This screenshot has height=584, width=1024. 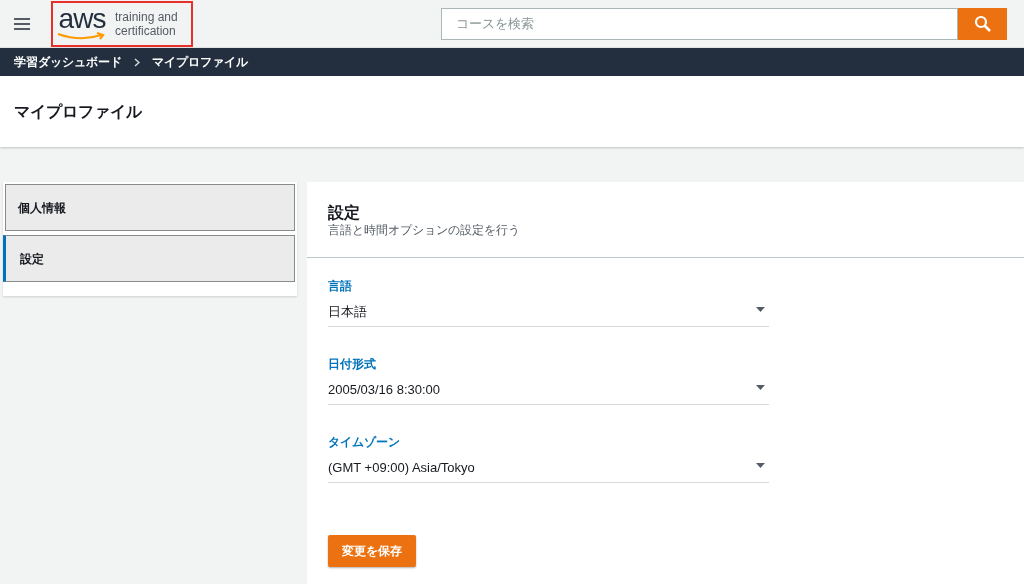 What do you see at coordinates (200, 62) in the screenshot?
I see `breadcrumb-link: マイプロファイル` at bounding box center [200, 62].